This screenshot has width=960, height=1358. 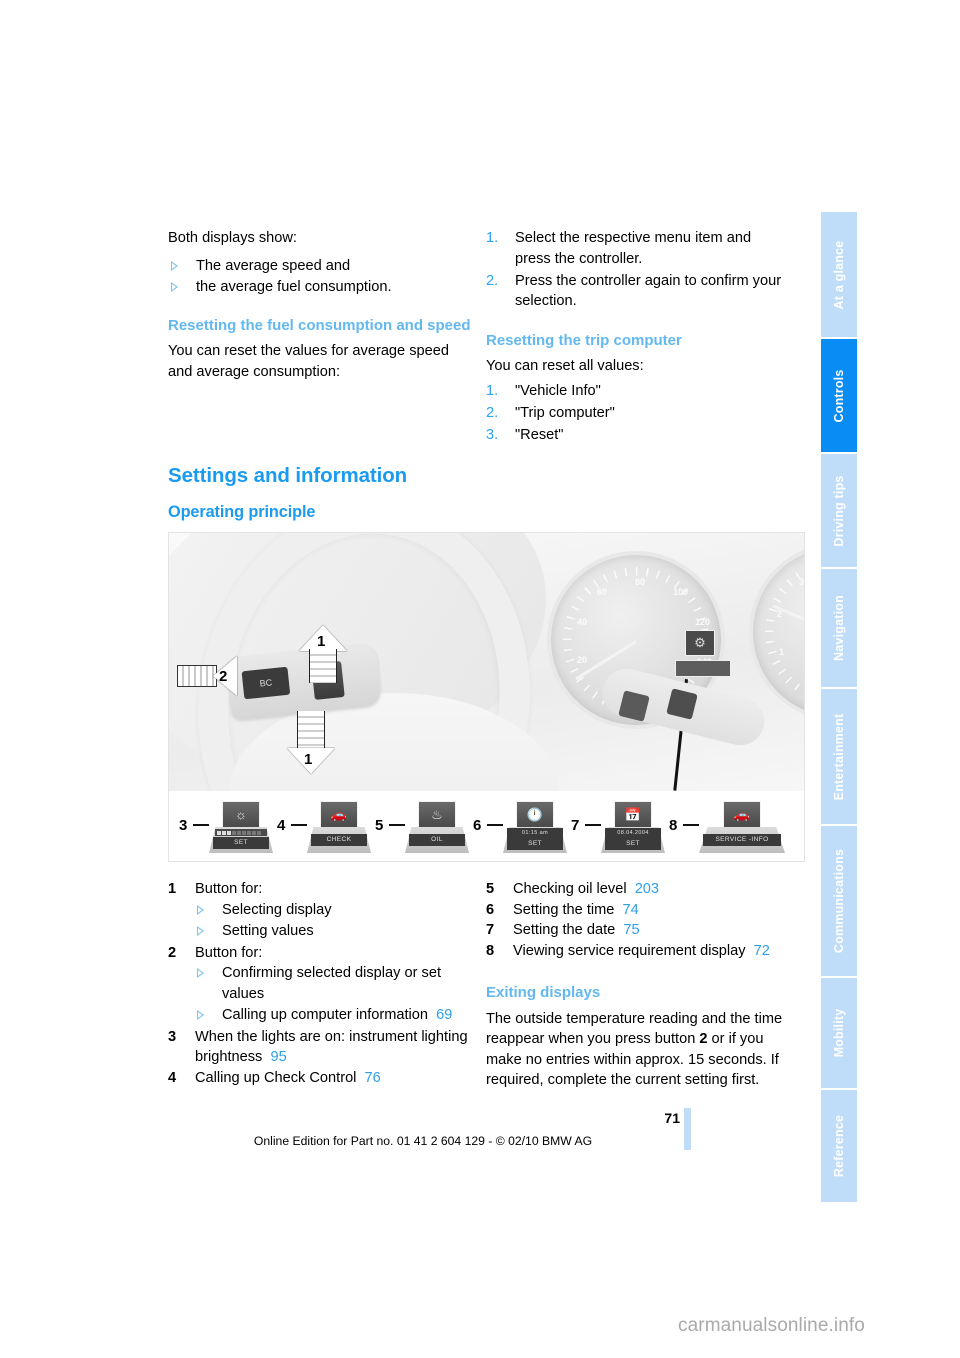 I want to click on callout-2-label: 2, so click(x=223, y=676).